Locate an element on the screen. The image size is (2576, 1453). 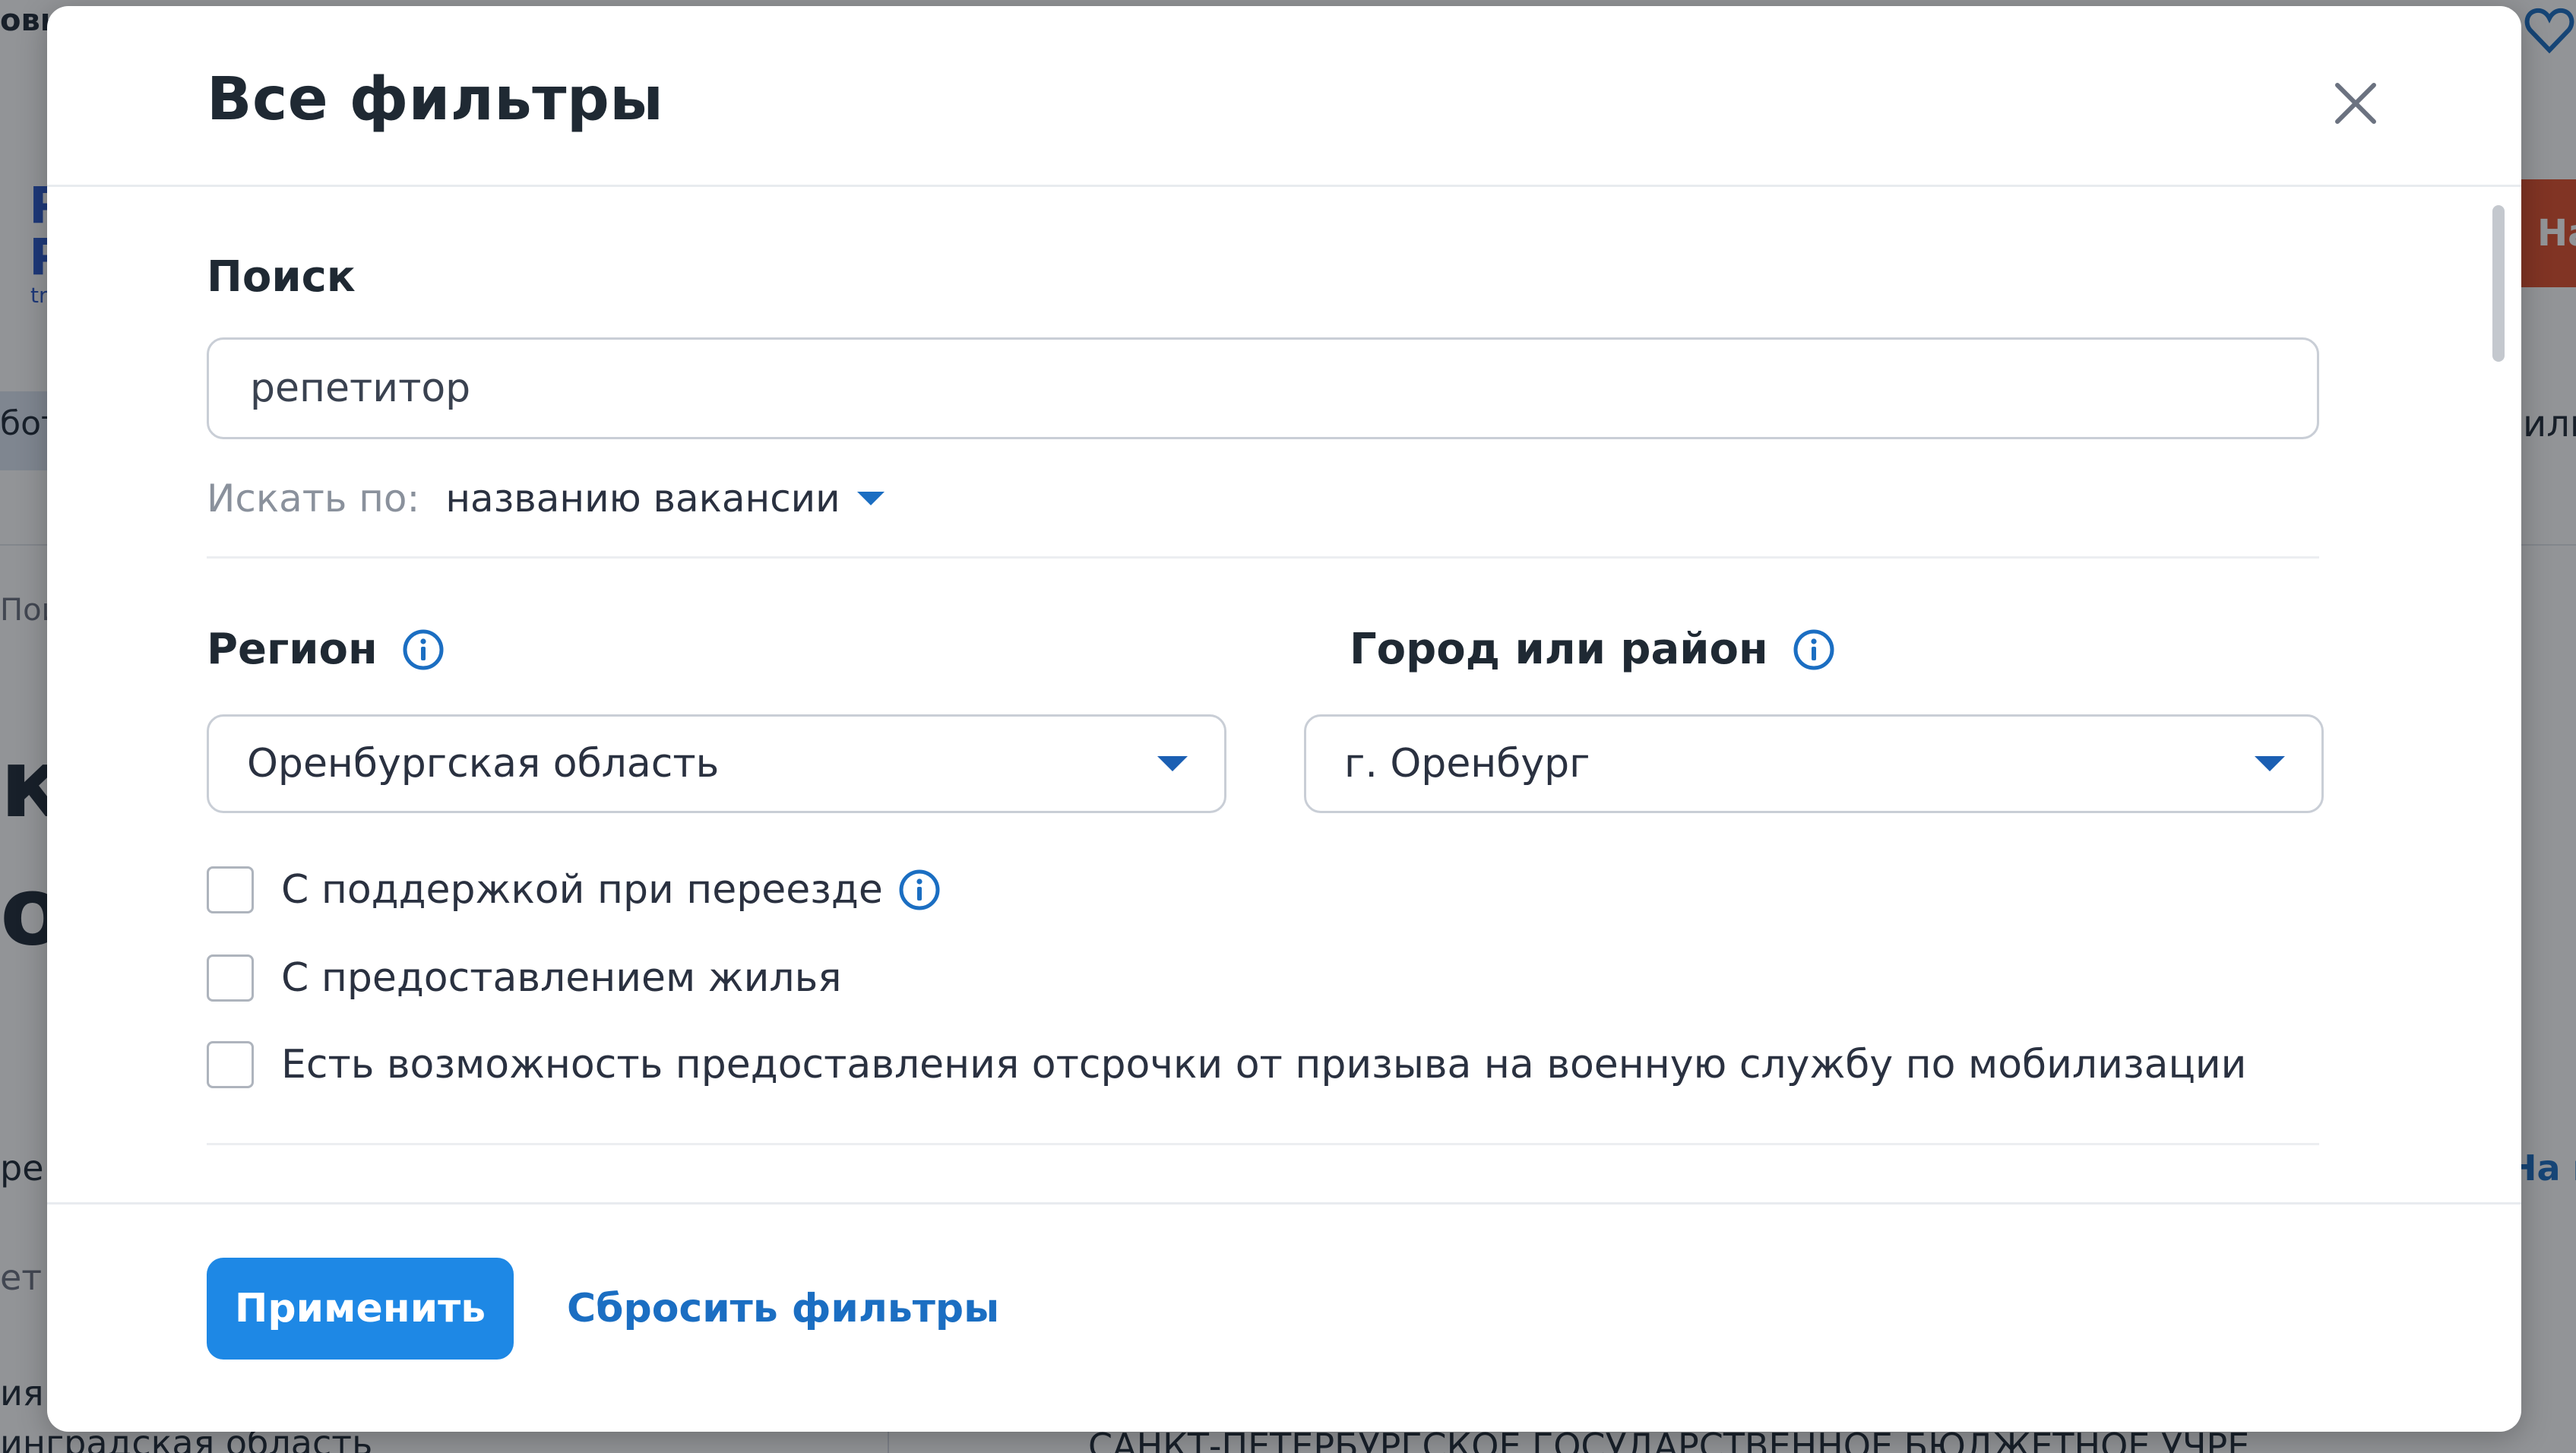
checkbox-label: С поддержкой при переезде is located at coordinates (582, 890).